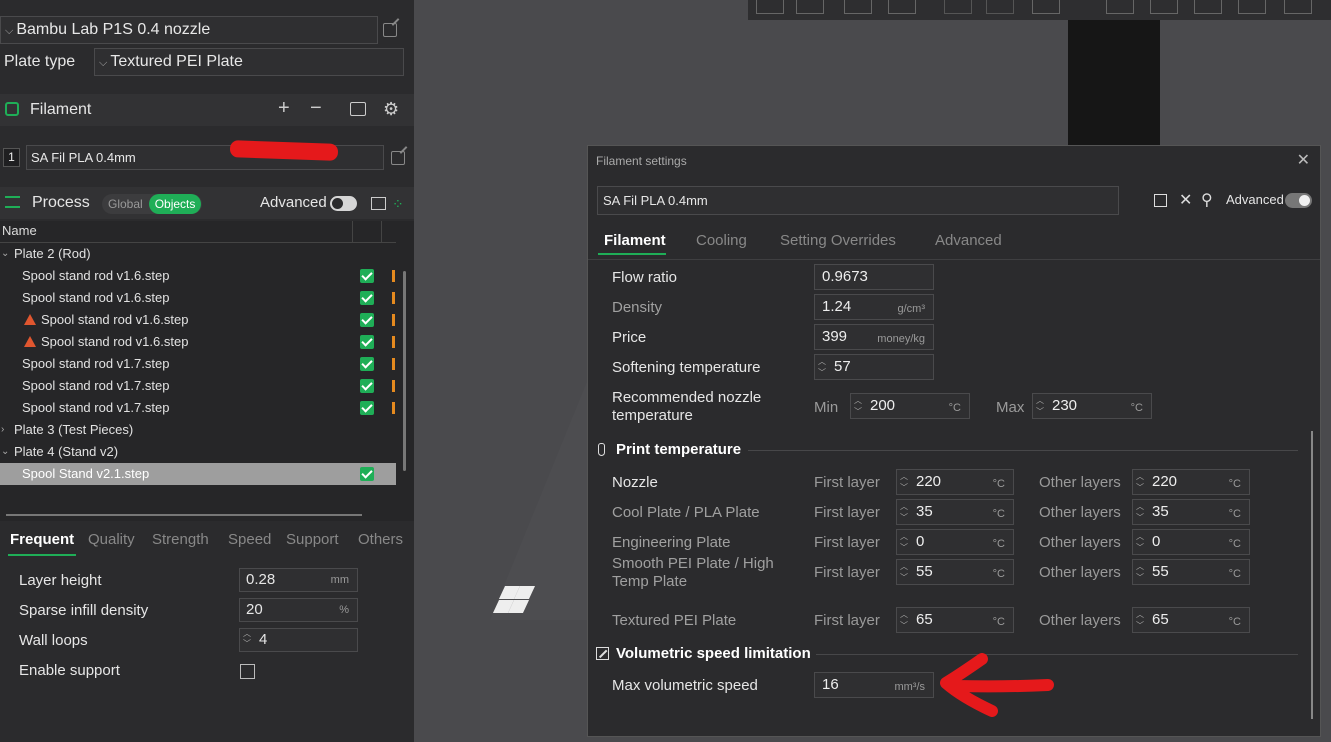 Image resolution: width=1331 pixels, height=742 pixels. Describe the element at coordinates (1191, 482) in the screenshot. I see `other-layer-temp-input: ︿ ﹀ 220 °C` at that location.